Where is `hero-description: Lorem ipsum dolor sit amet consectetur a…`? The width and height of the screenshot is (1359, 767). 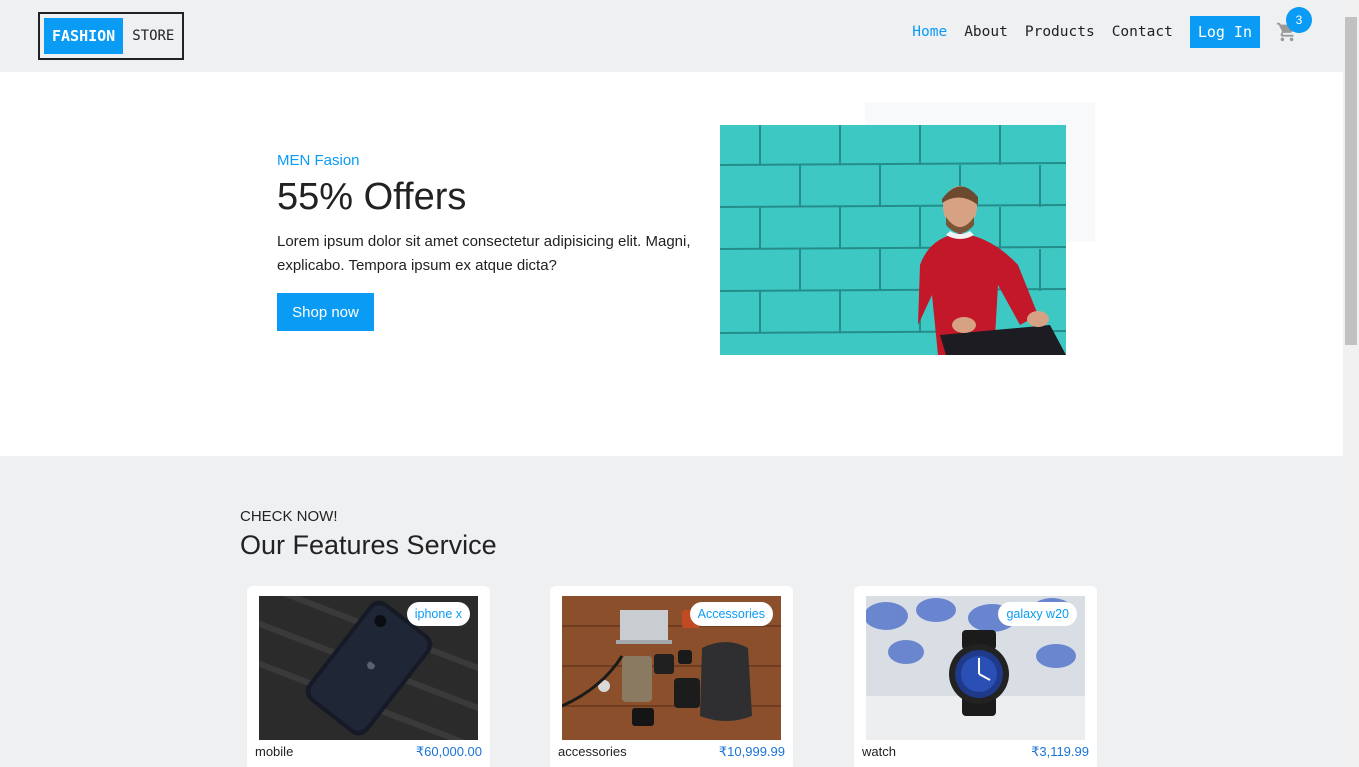
hero-description: Lorem ipsum dolor sit amet consectetur a… is located at coordinates (484, 253).